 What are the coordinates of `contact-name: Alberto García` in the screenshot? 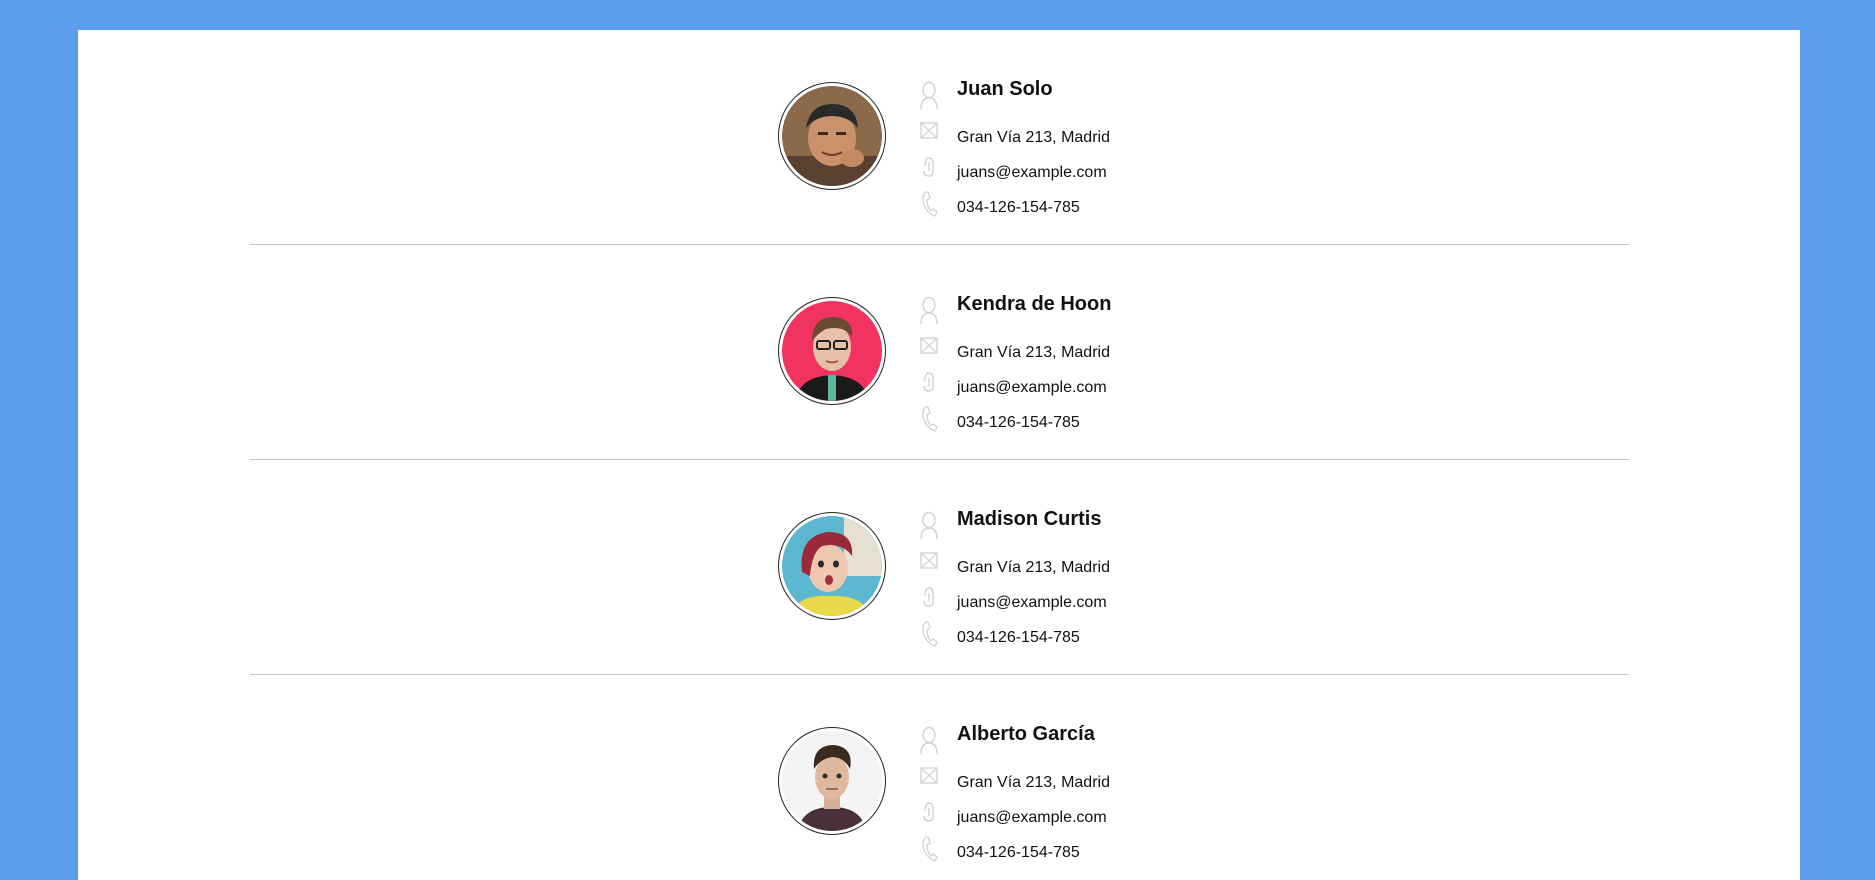 It's located at (1026, 734).